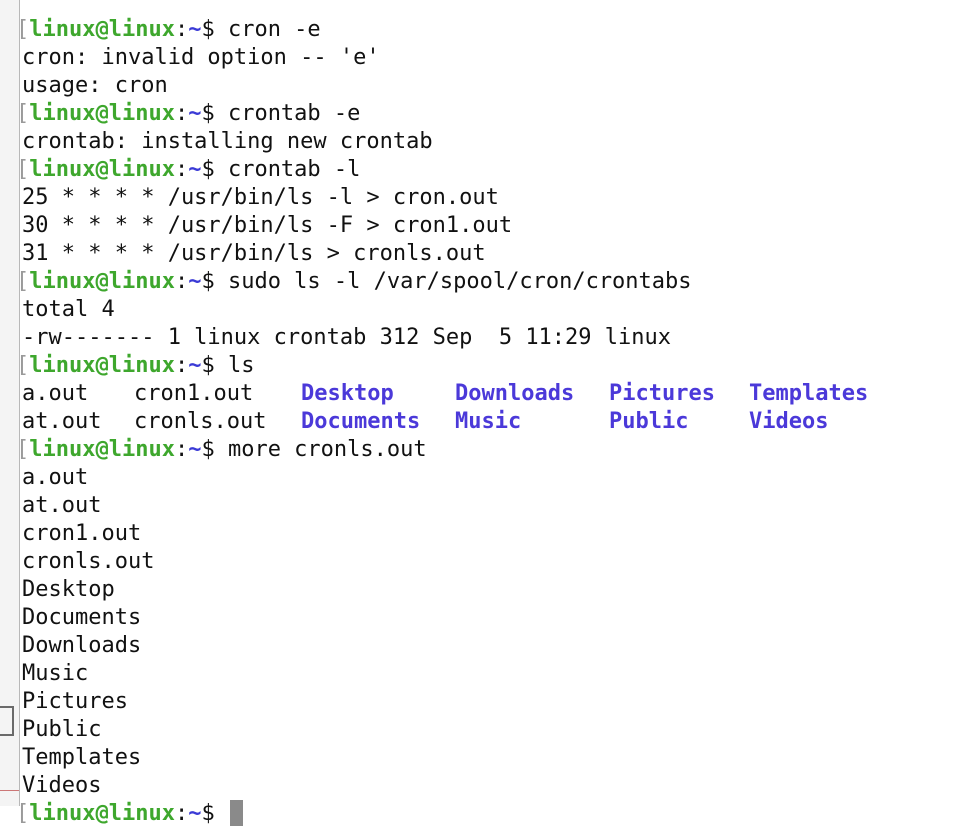 This screenshot has height=828, width=962. I want to click on ls-directory-entry: Public, so click(649, 421).